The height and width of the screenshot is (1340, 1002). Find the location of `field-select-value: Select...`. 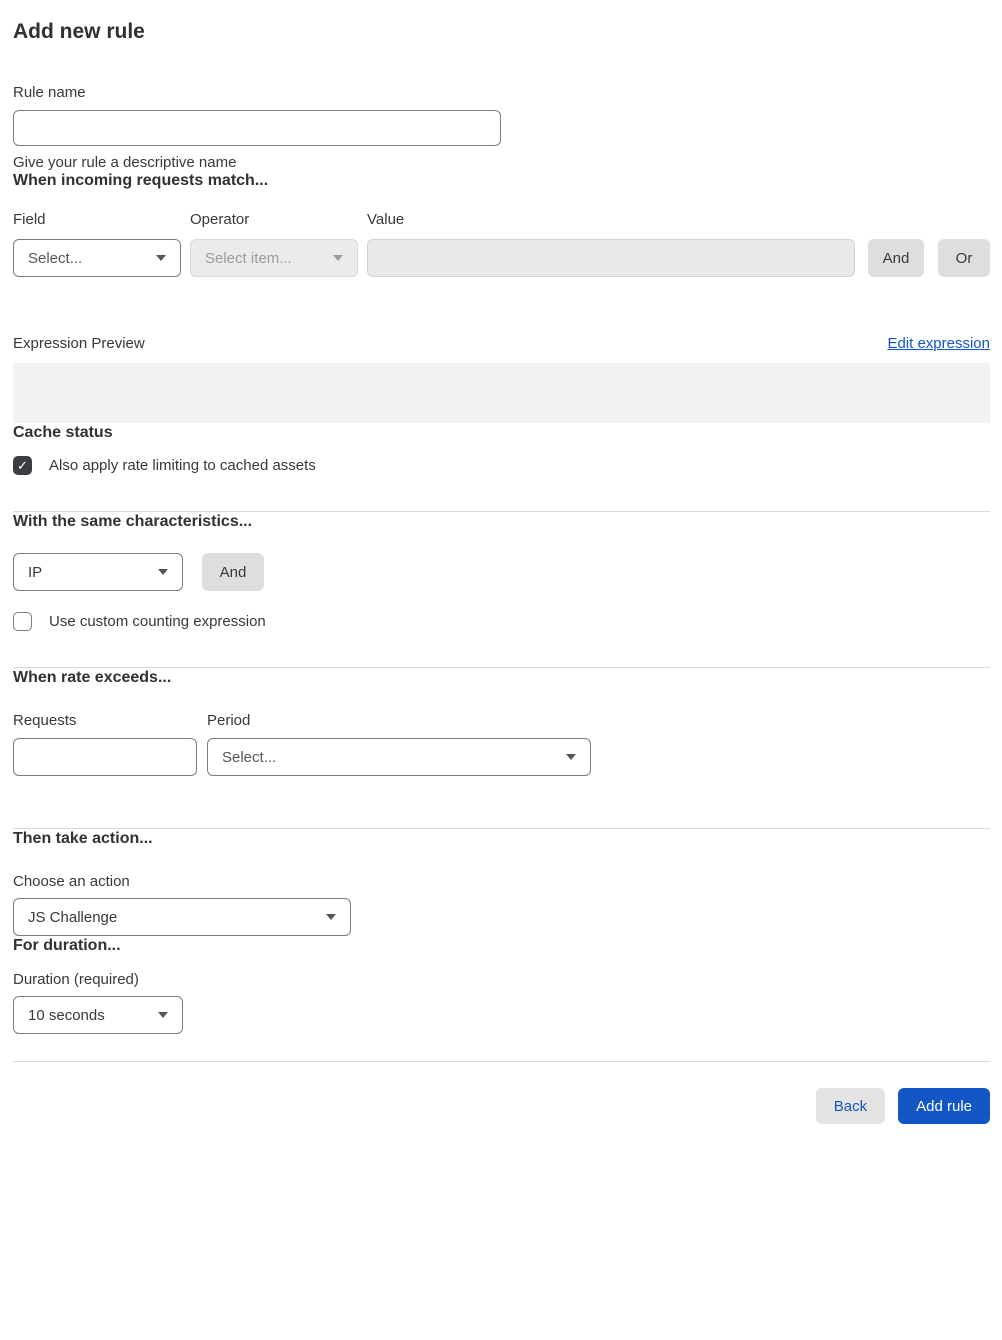

field-select-value: Select... is located at coordinates (55, 258).